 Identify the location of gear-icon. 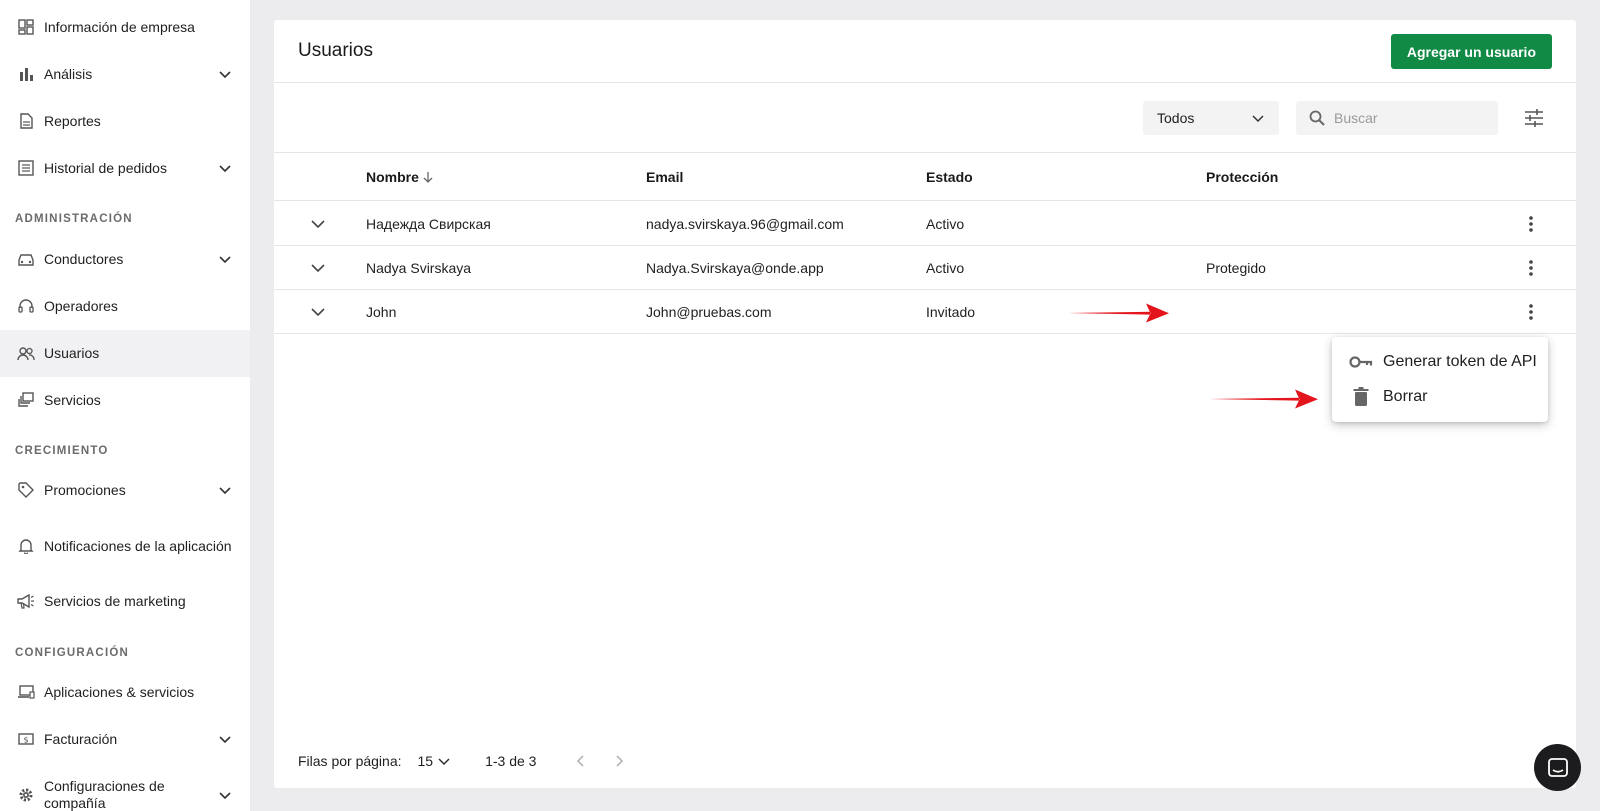
(26, 795).